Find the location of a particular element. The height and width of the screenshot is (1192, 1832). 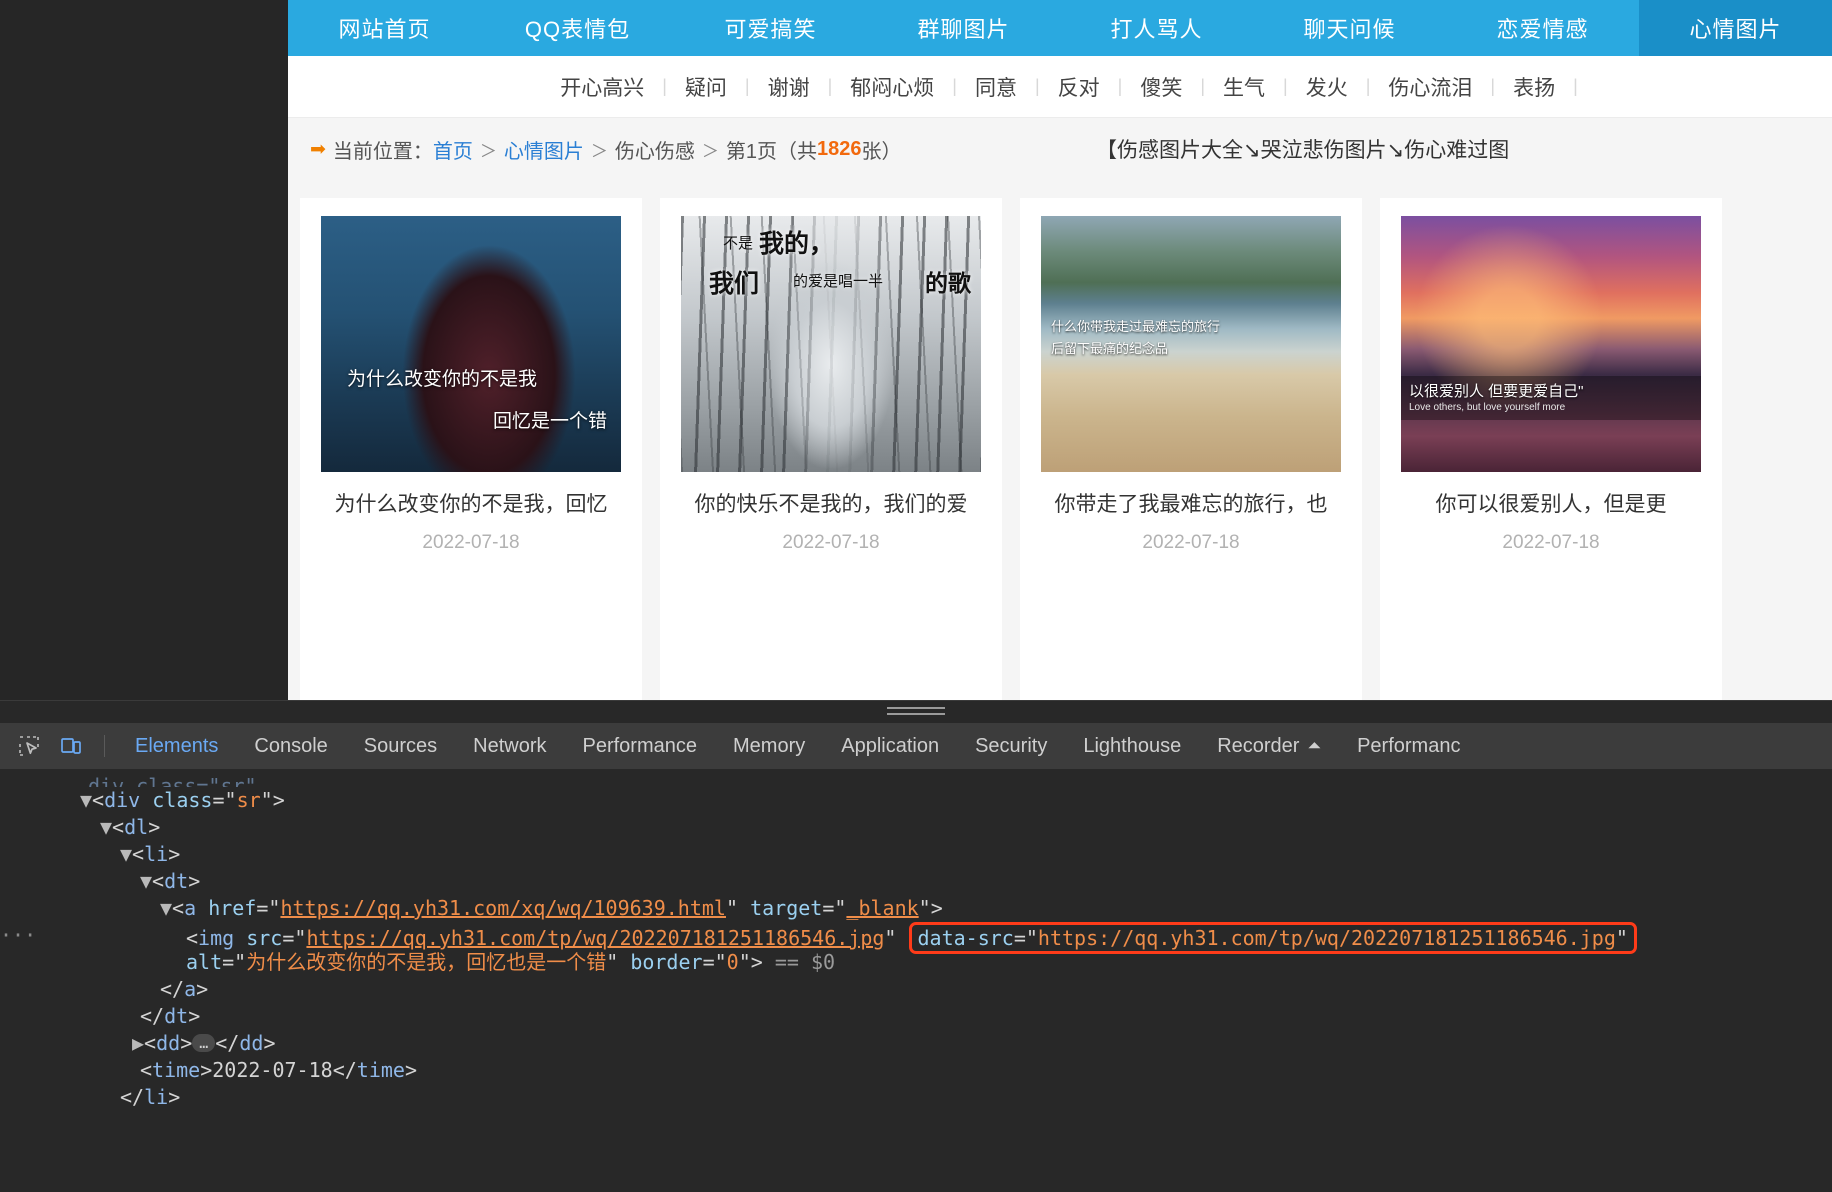

tab-sources: Sources is located at coordinates (400, 746).